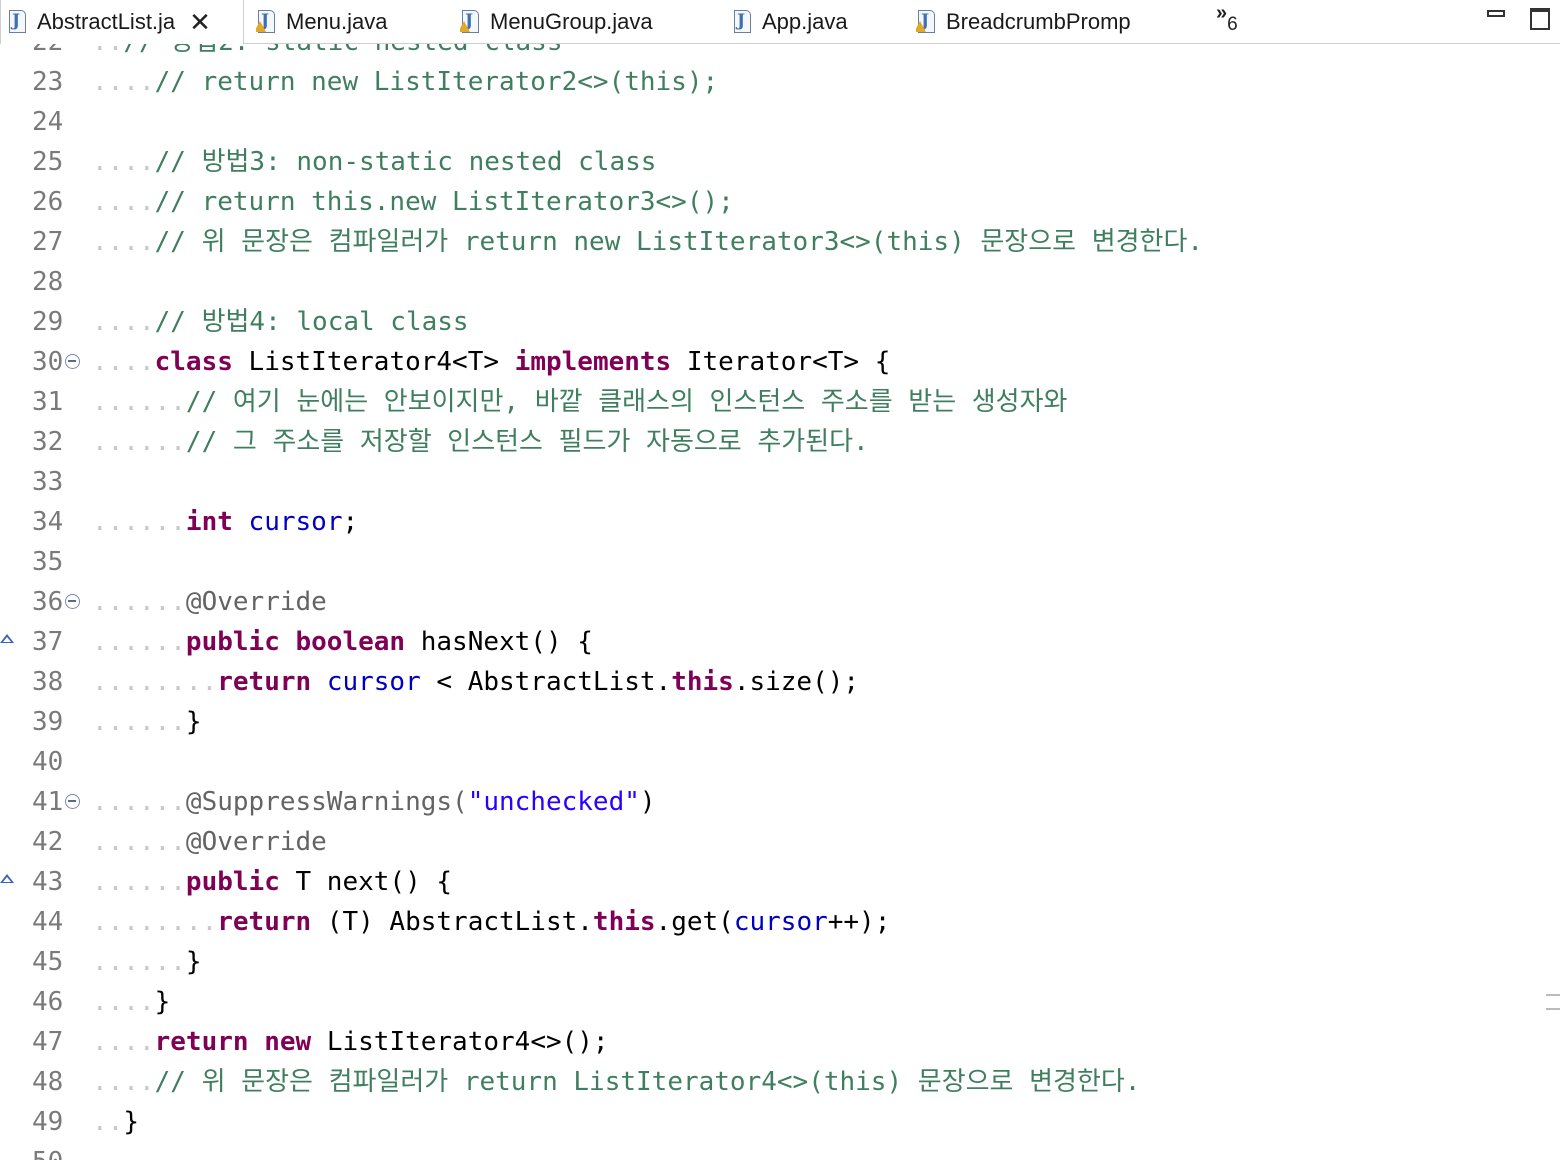  What do you see at coordinates (48, 522) in the screenshot?
I see `line-number: 34` at bounding box center [48, 522].